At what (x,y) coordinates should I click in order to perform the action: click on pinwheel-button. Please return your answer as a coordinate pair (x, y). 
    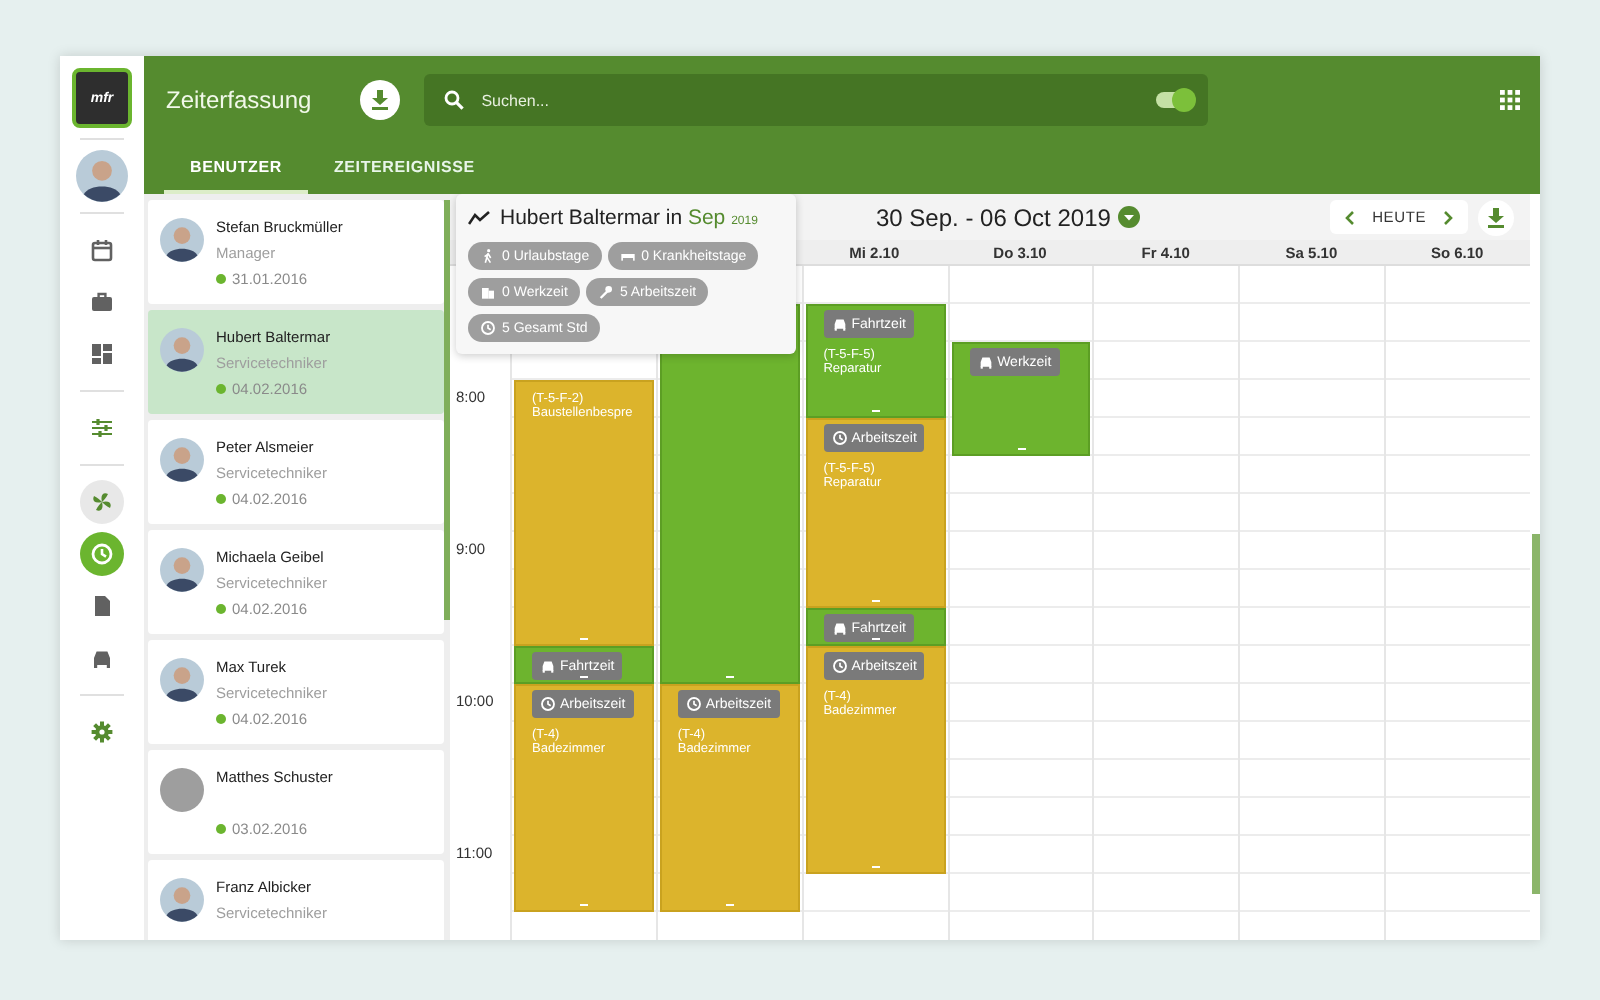
    Looking at the image, I should click on (102, 502).